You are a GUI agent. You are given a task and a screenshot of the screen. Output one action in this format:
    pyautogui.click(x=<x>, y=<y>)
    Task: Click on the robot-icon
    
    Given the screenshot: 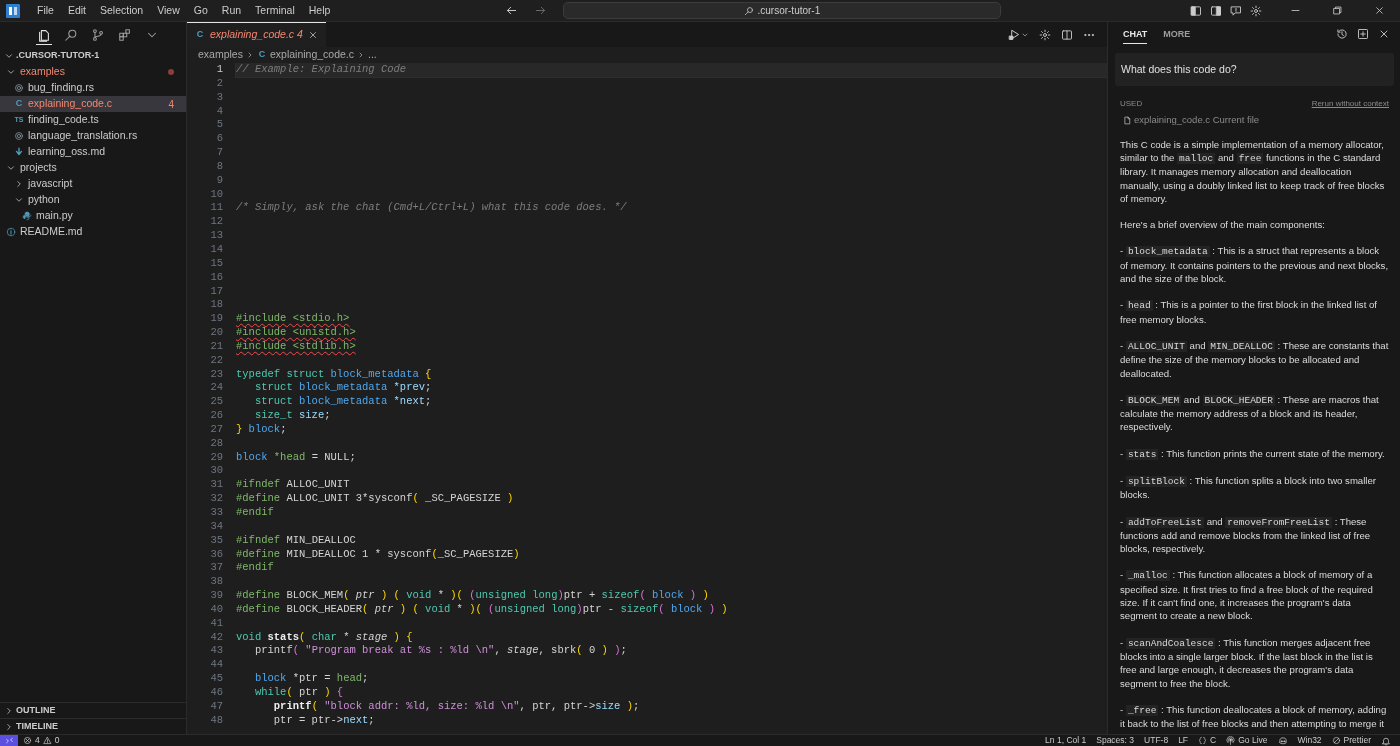 What is the action you would take?
    pyautogui.click(x=1282, y=740)
    